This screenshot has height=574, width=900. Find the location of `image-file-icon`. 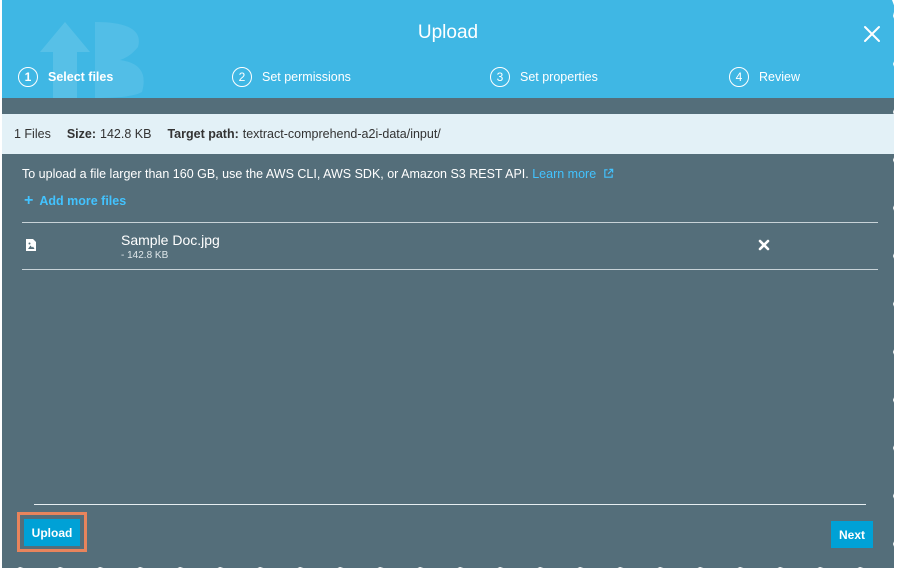

image-file-icon is located at coordinates (31, 245).